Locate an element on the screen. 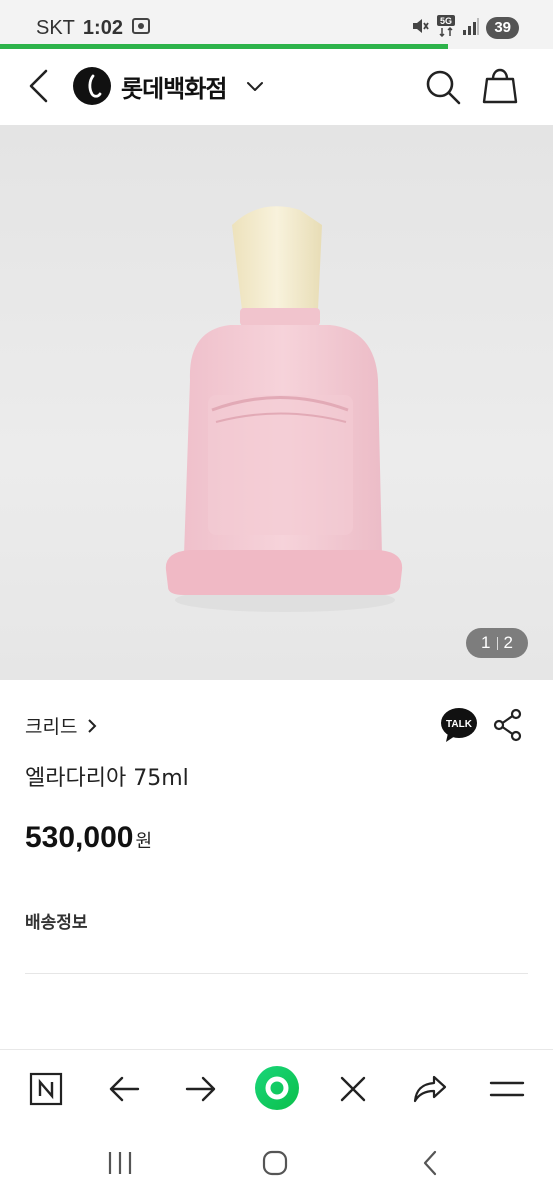  share-nodes-icon is located at coordinates (507, 725).